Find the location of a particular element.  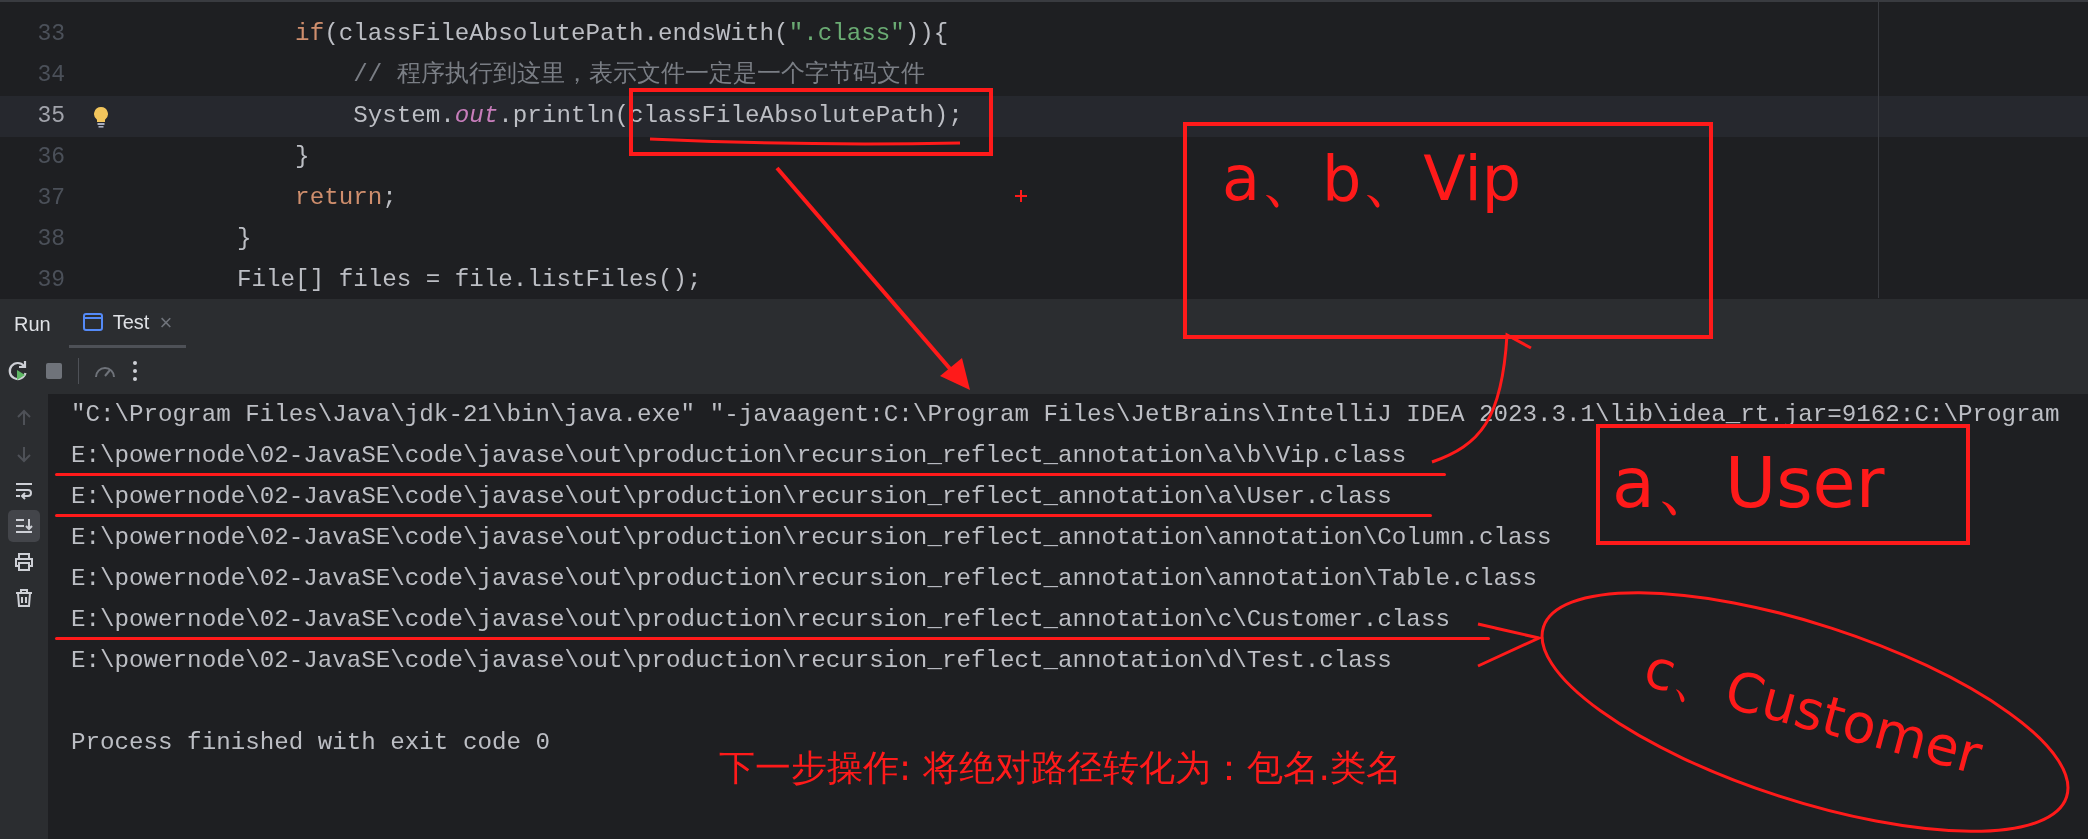

code-line: File[] files = file.listFiles(); is located at coordinates (469, 280).